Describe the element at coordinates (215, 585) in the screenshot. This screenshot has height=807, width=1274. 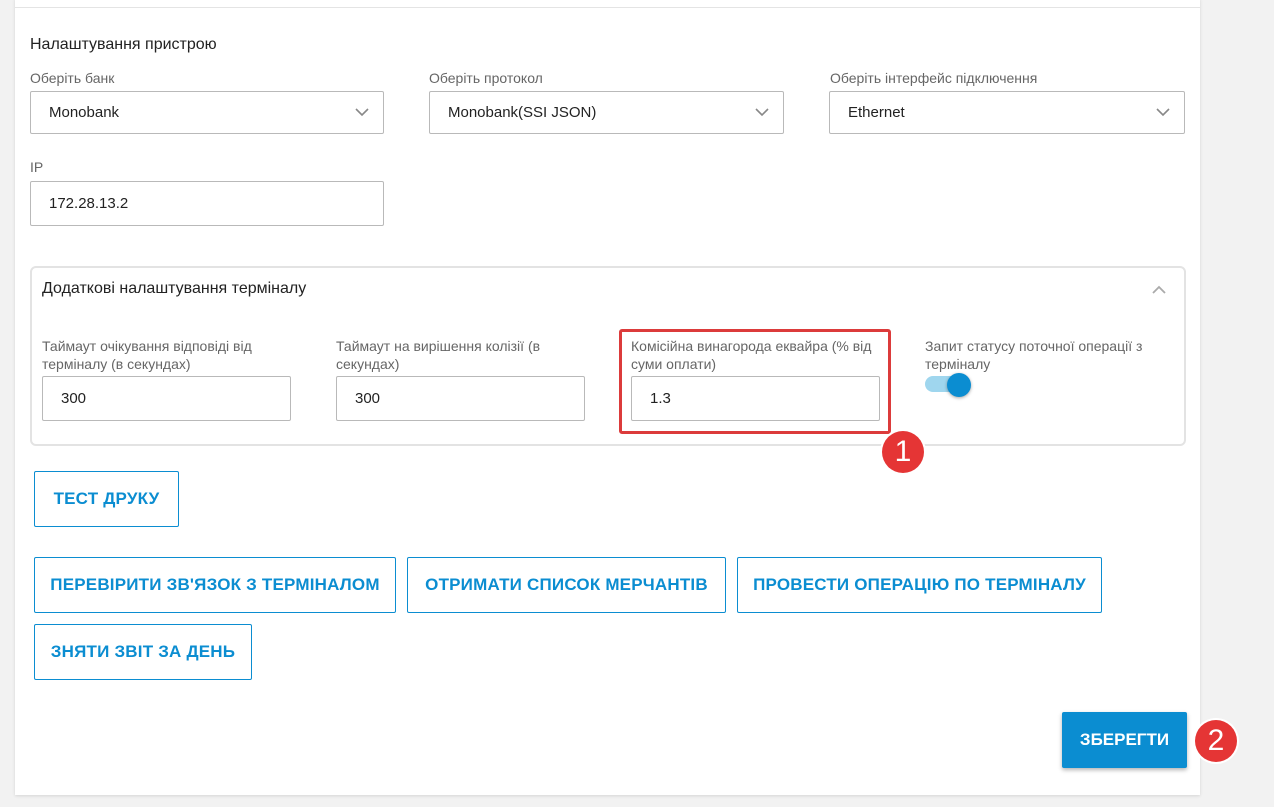
I see `check-connection-button: ПЕРЕВІРИТИ ЗВ'ЯЗОК З ТЕРМІНАЛОМ` at that location.